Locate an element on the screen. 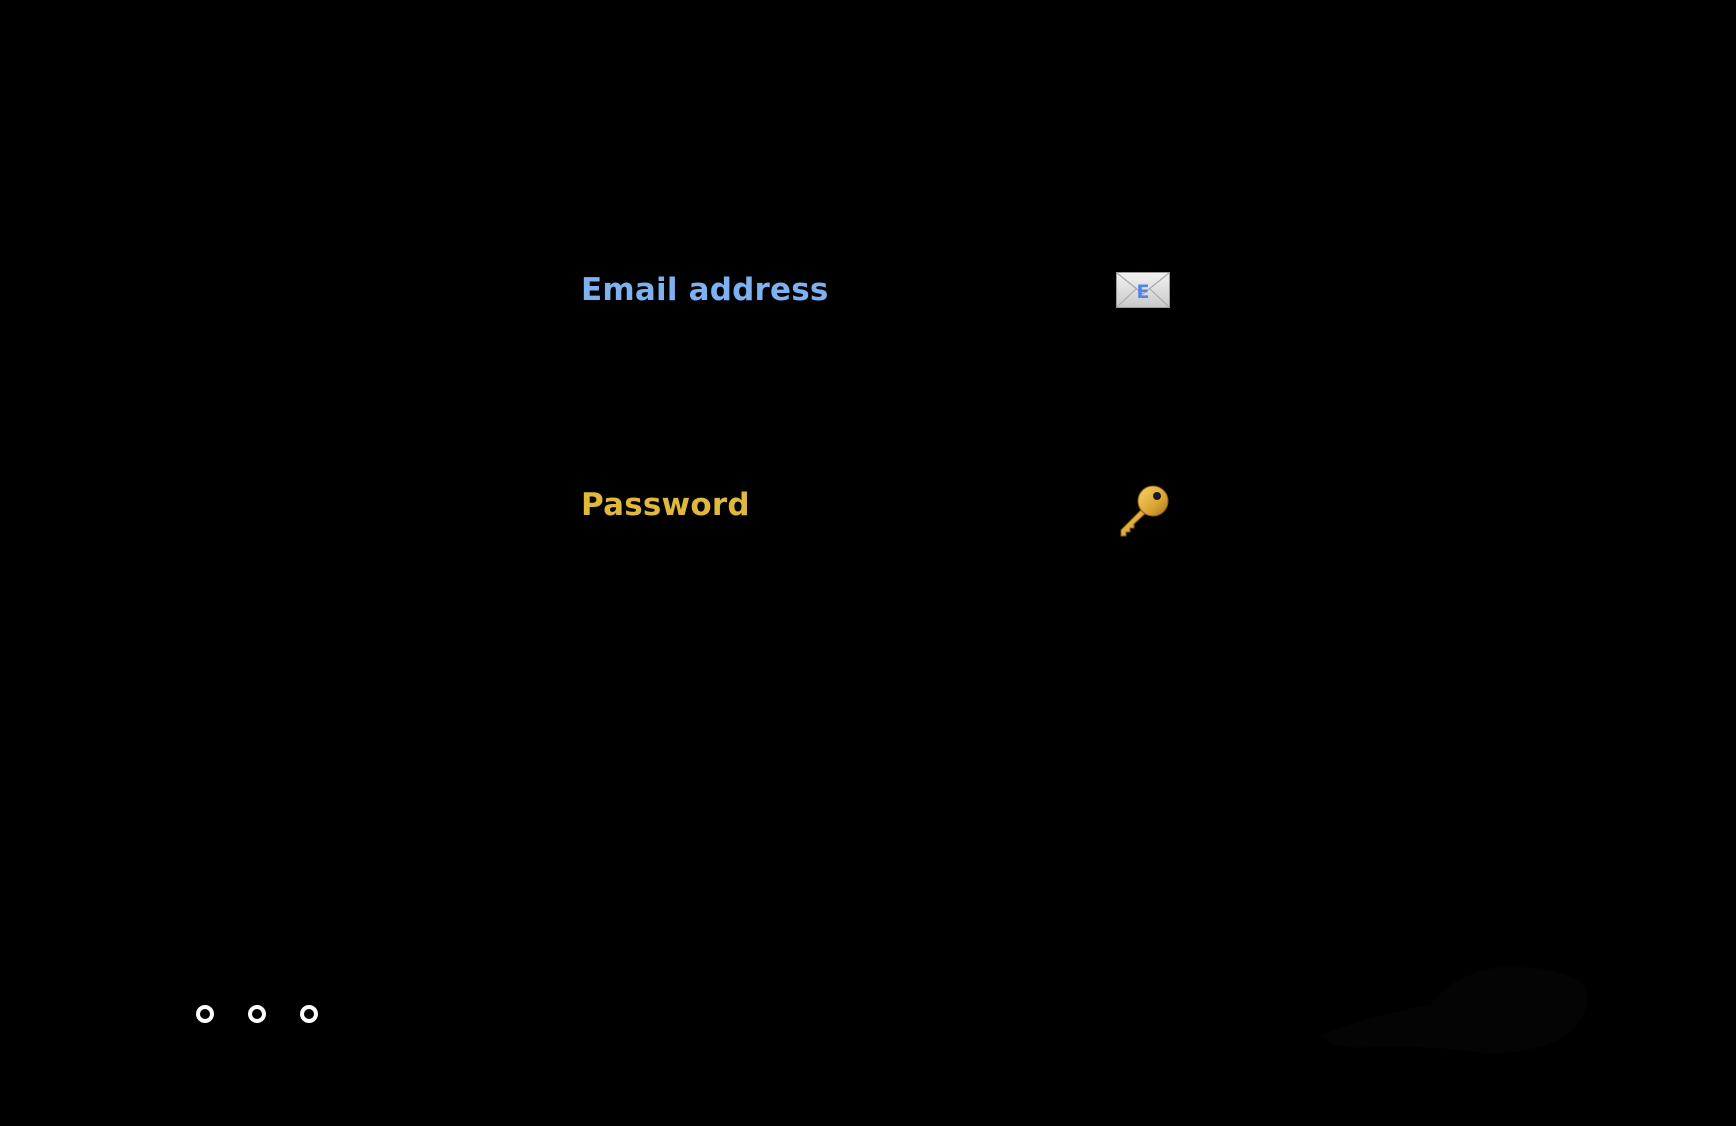 The image size is (1736, 1126). email-field-row: Email address E is located at coordinates (876, 292).